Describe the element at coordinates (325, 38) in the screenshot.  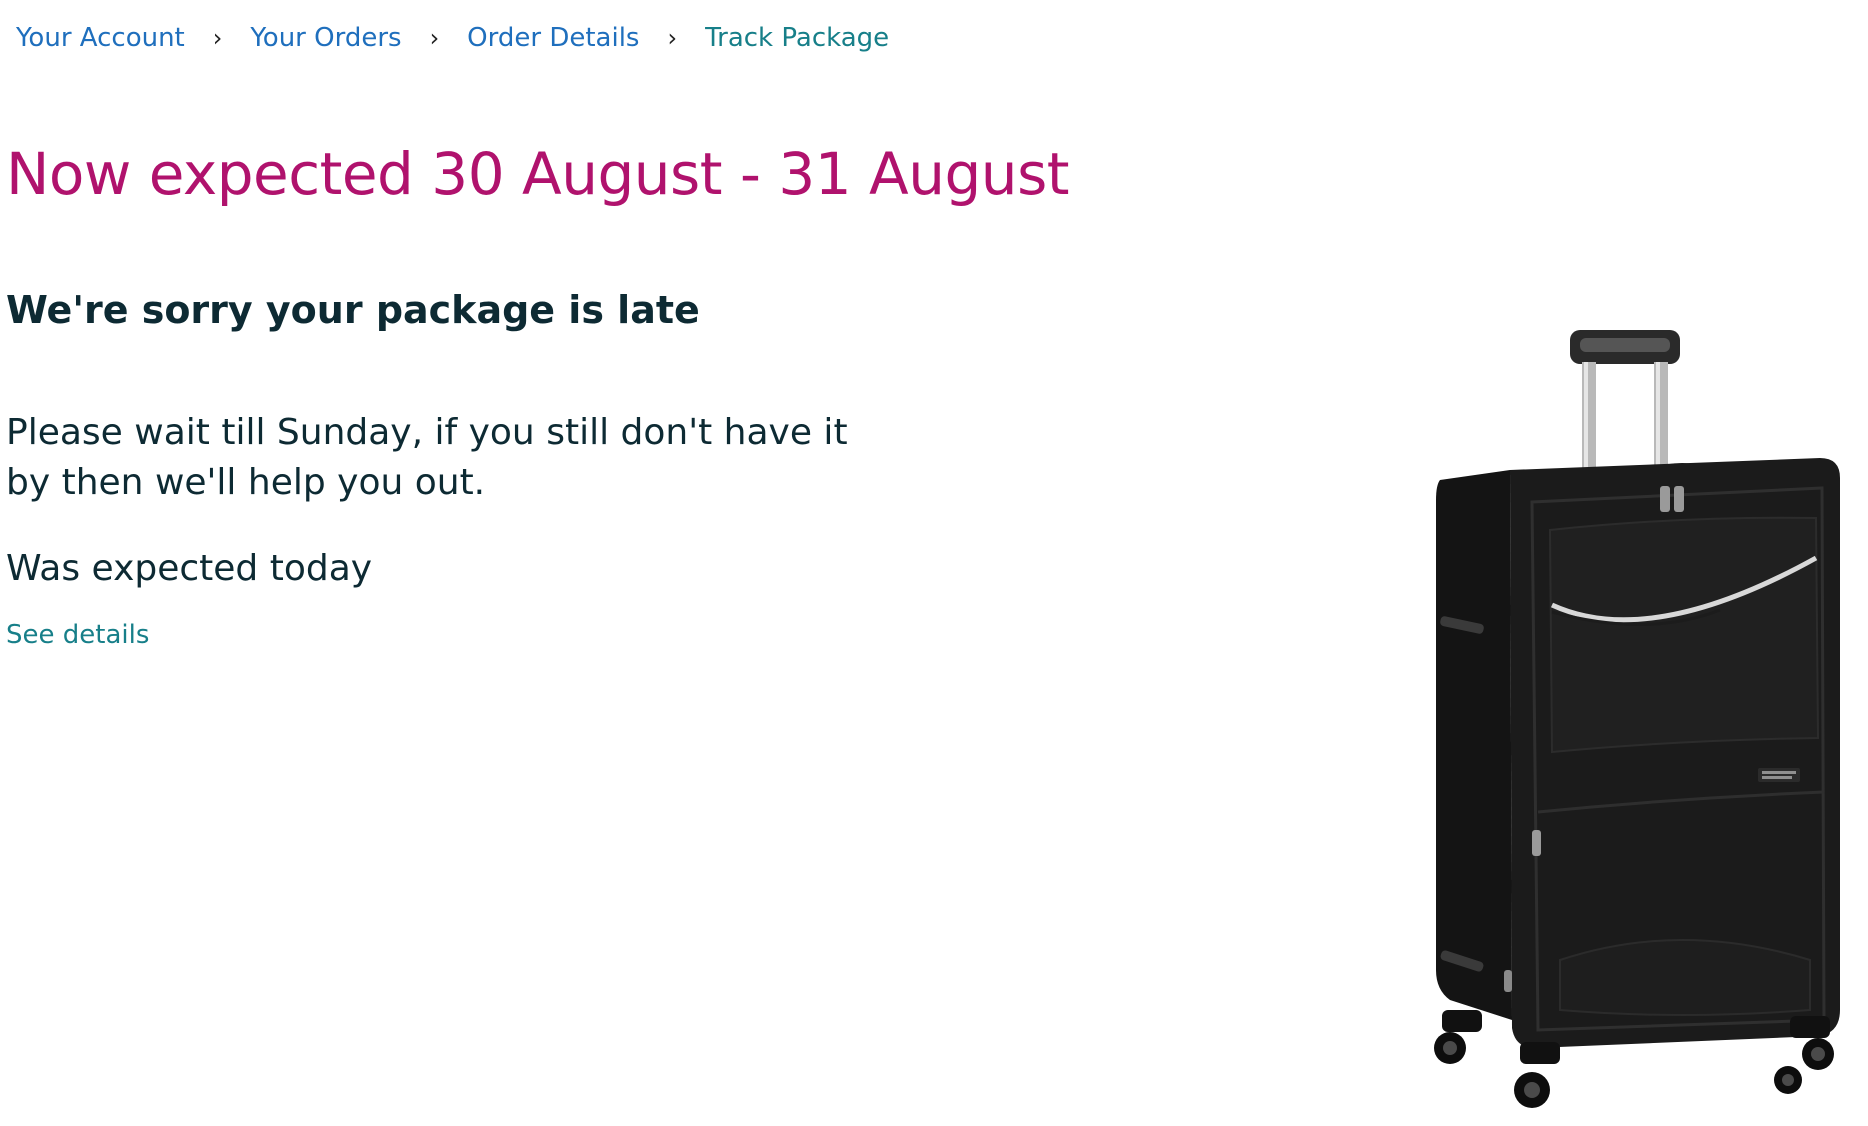
I see `breadcrumb-your-orders: Your Orders` at that location.